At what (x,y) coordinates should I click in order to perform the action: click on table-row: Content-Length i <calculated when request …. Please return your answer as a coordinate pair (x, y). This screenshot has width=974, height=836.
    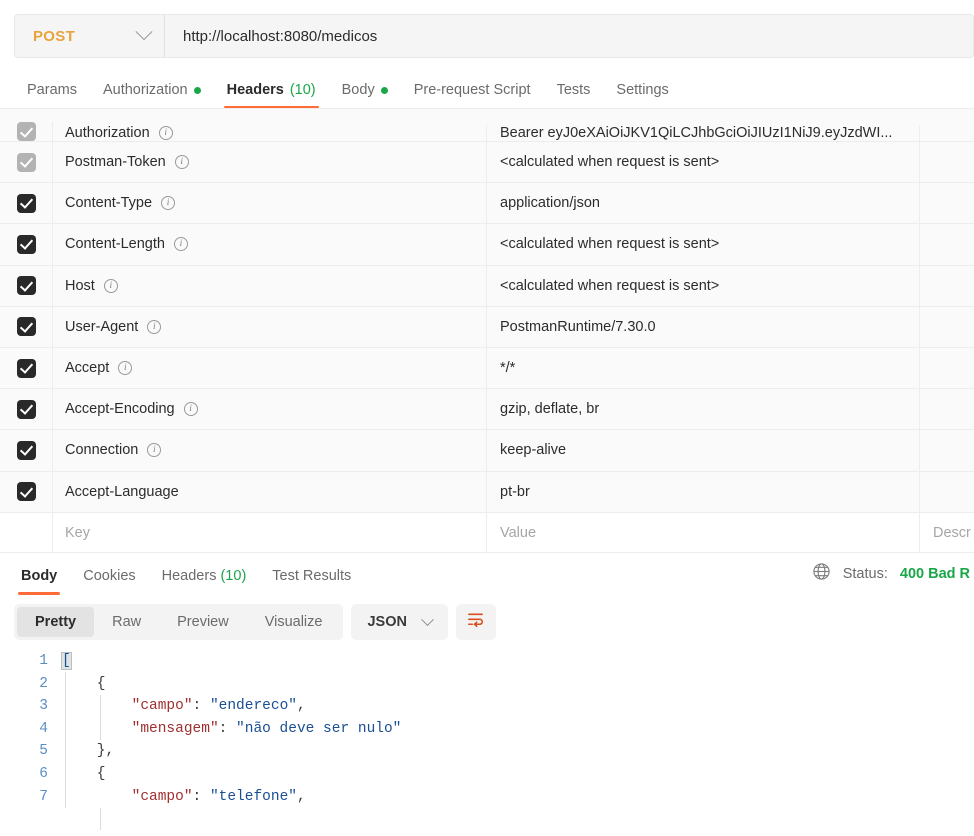
    Looking at the image, I should click on (487, 245).